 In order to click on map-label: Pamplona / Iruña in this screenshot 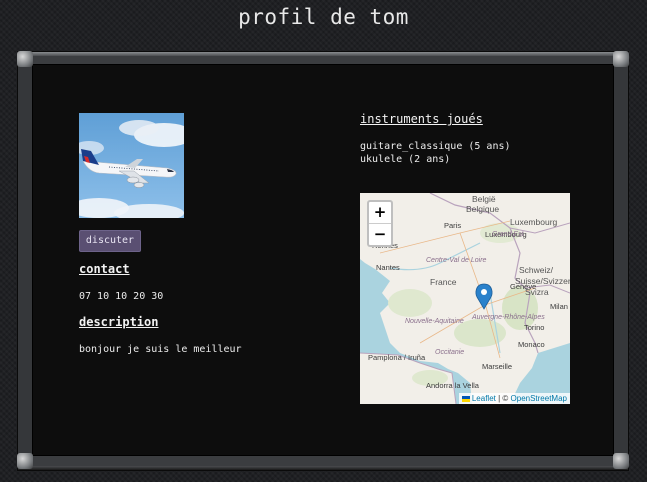, I will do `click(397, 357)`.